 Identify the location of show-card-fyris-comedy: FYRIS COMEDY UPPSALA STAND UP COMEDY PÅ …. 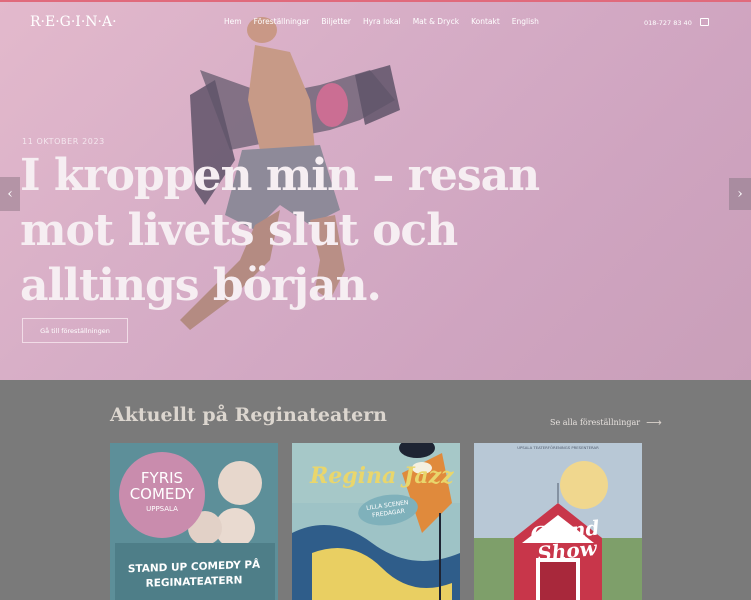
(194, 521).